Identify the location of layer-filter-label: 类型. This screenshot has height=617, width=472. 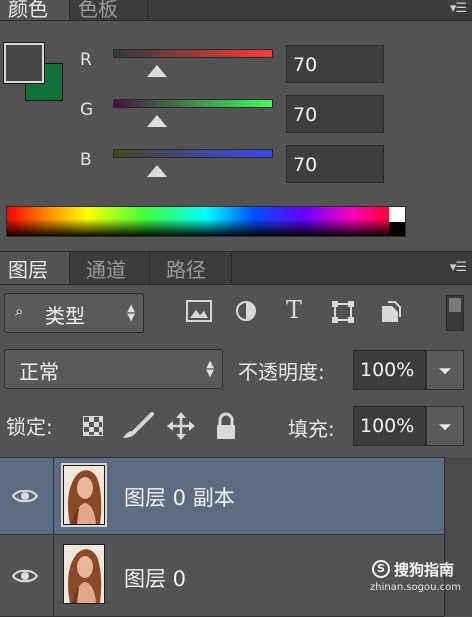
(65, 316).